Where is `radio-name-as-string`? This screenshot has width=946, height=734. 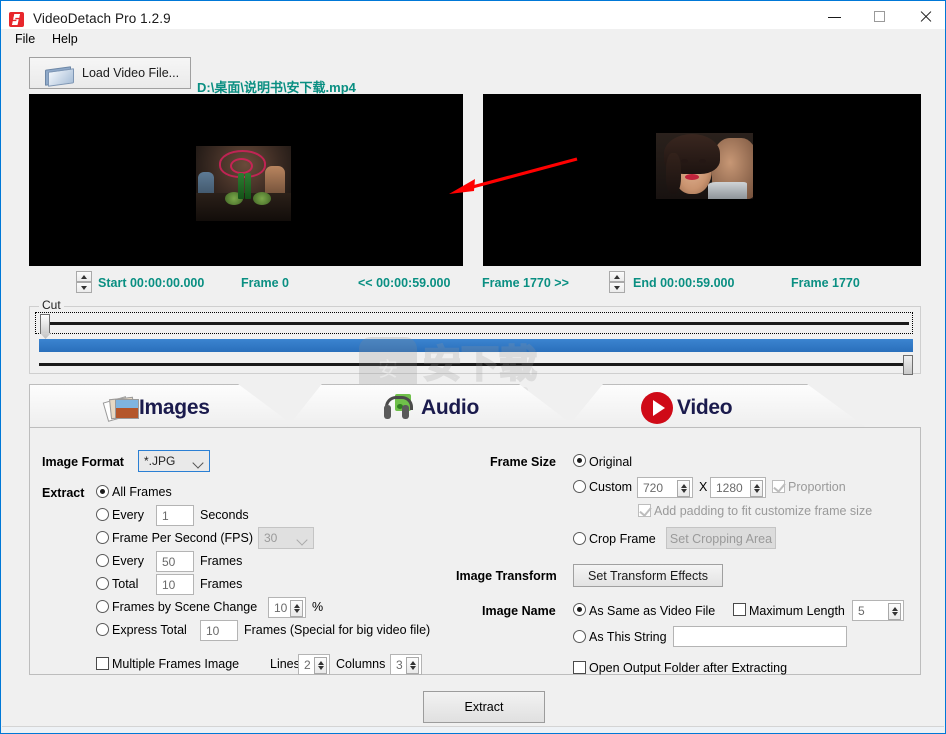 radio-name-as-string is located at coordinates (579, 636).